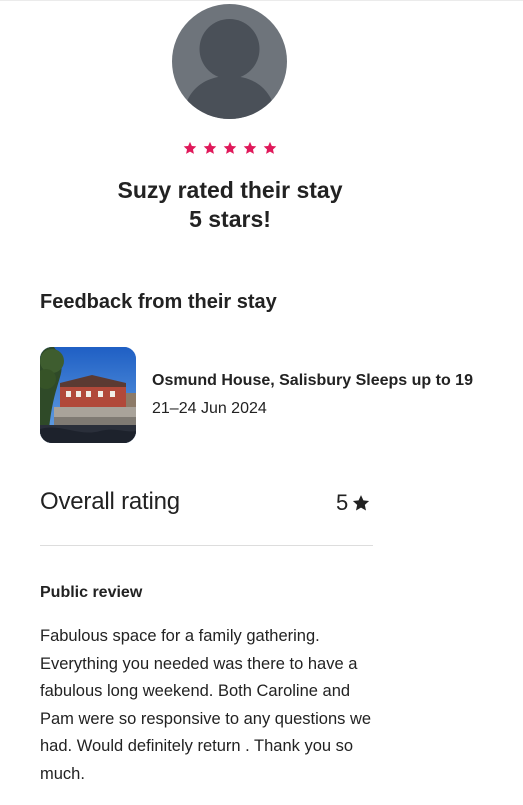  I want to click on avatar, so click(229, 61).